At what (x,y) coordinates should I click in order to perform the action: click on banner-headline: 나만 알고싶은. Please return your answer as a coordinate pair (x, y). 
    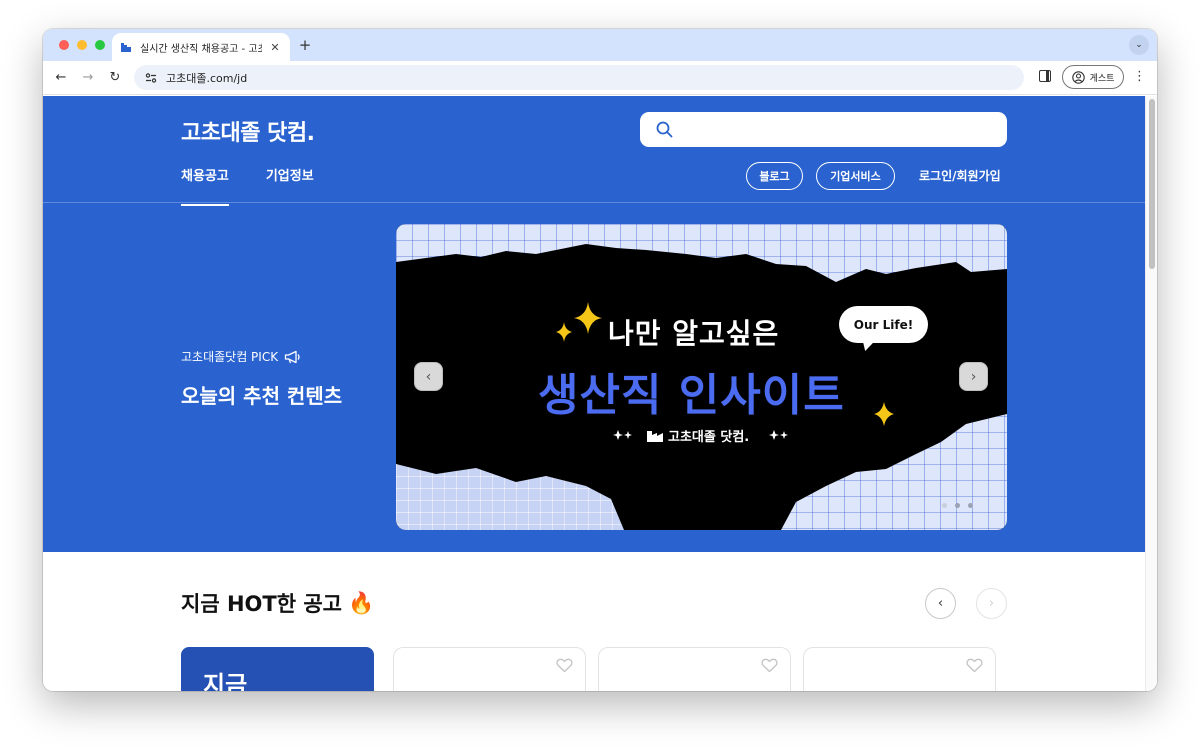
    Looking at the image, I should click on (694, 333).